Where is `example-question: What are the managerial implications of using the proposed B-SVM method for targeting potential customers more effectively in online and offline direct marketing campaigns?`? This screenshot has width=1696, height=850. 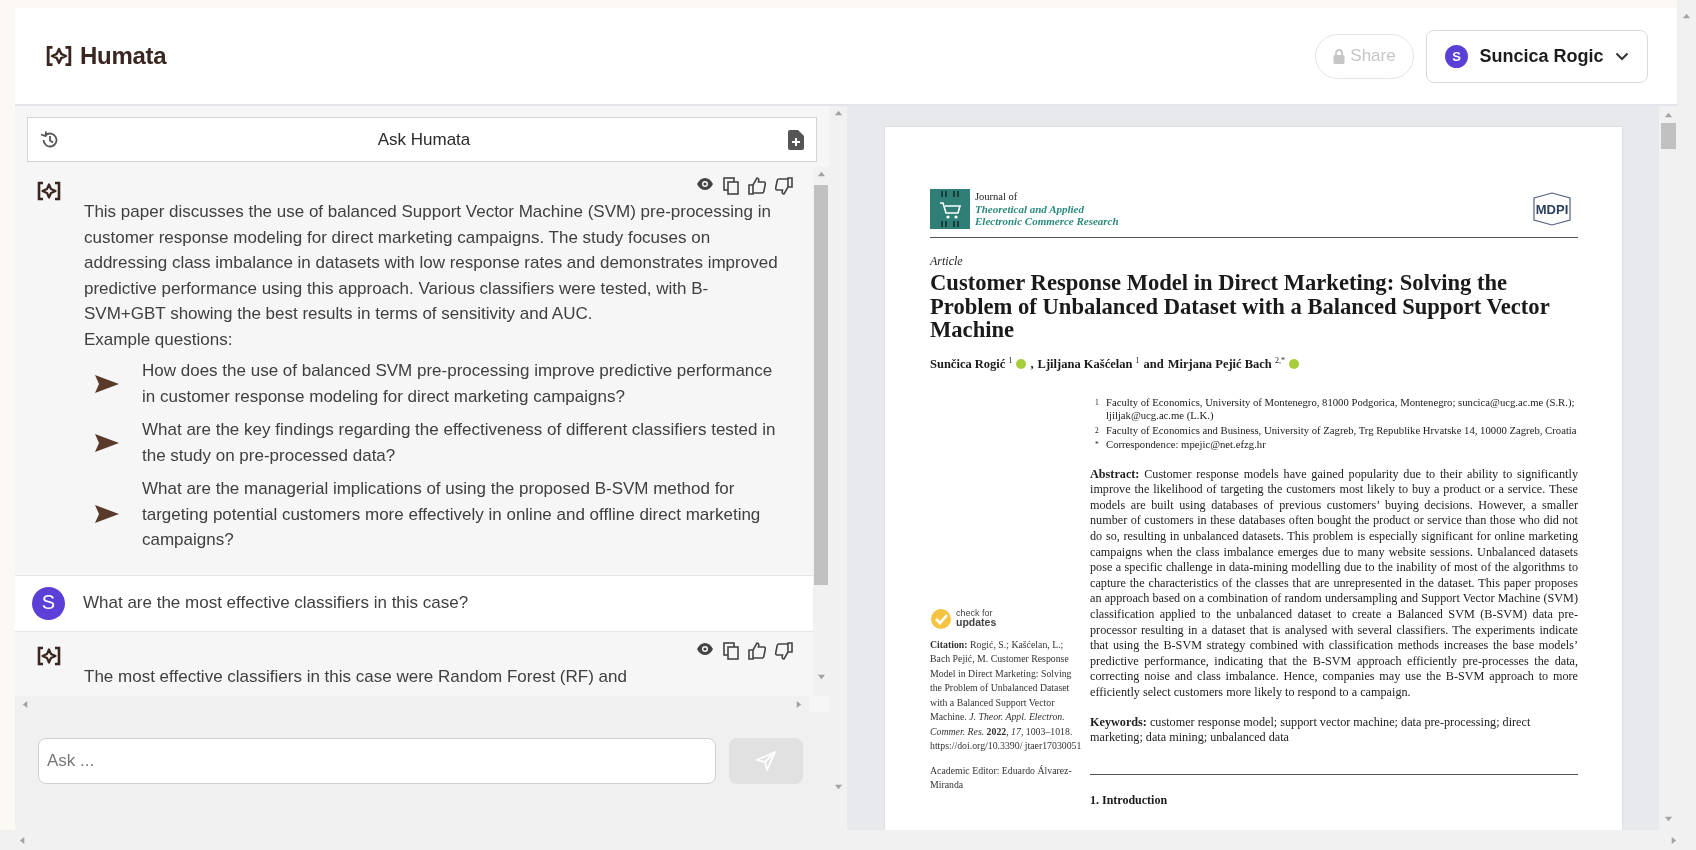 example-question: What are the managerial implications of using the proposed B-SVM method for targeting potential customers more effectively in online and offline direct marketing campaigns? is located at coordinates (462, 514).